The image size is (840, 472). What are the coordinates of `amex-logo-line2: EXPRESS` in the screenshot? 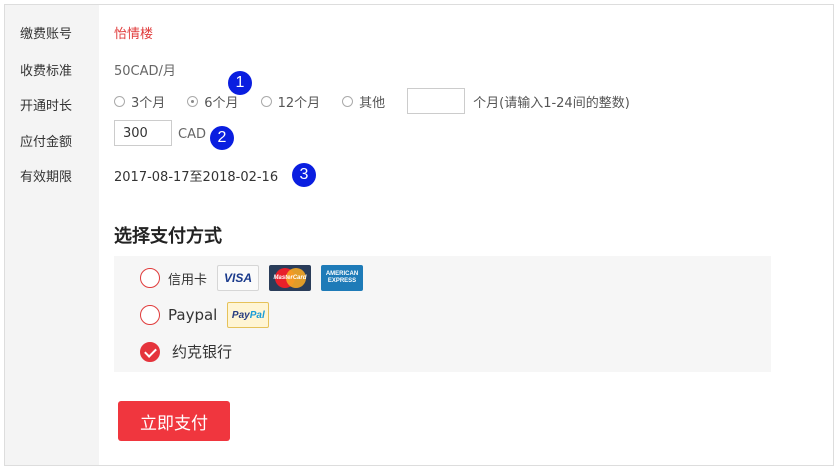 It's located at (342, 281).